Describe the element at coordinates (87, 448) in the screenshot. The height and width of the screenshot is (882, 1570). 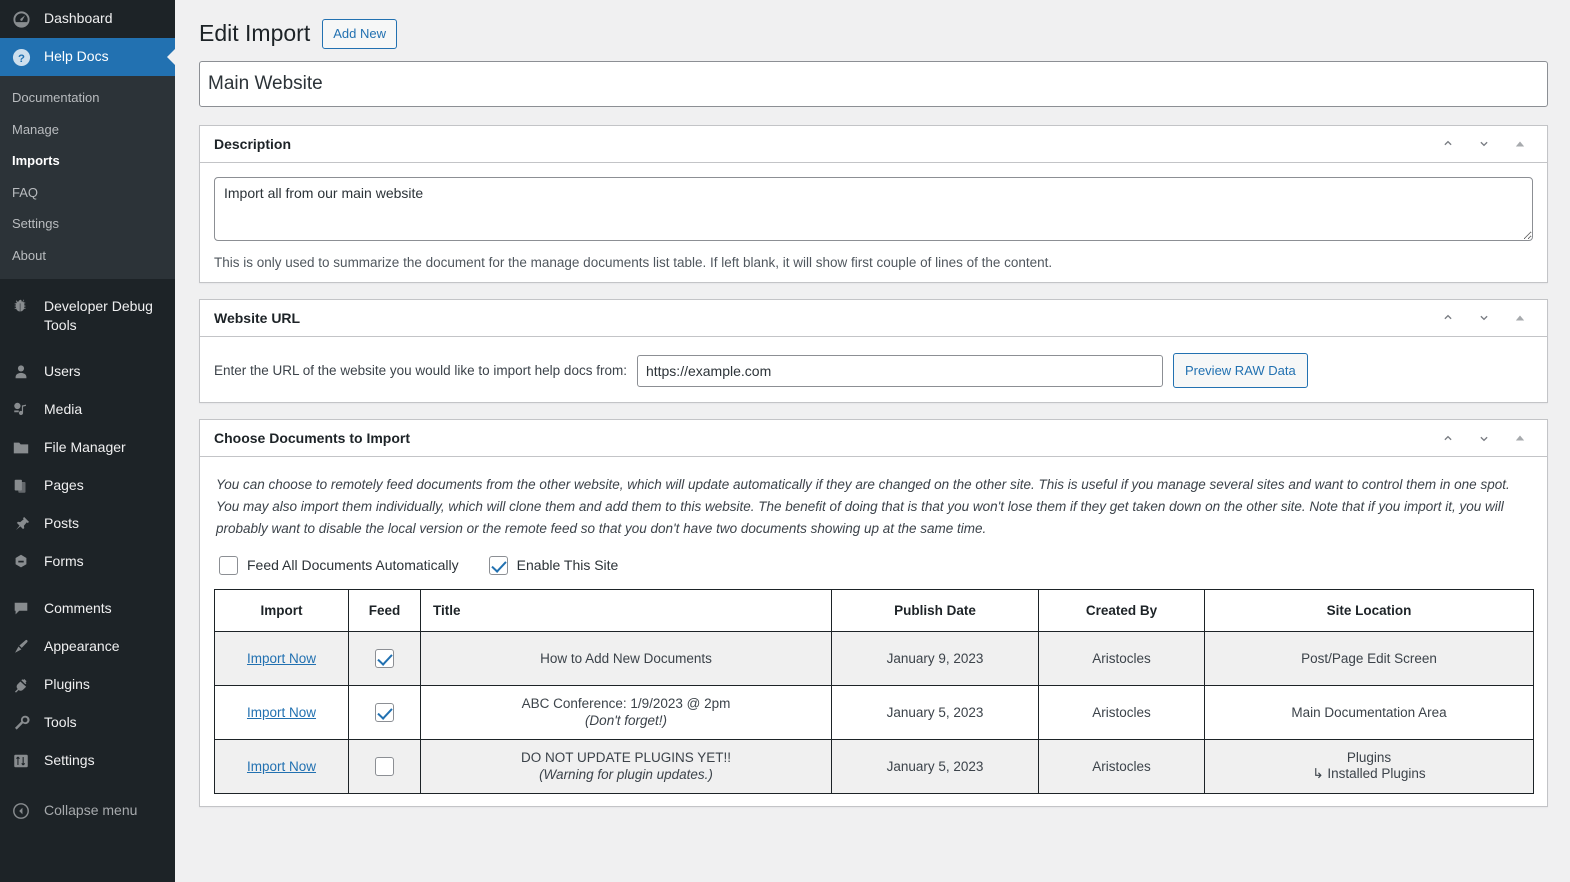
I see `sidebar-item-file-manager: File Manager` at that location.